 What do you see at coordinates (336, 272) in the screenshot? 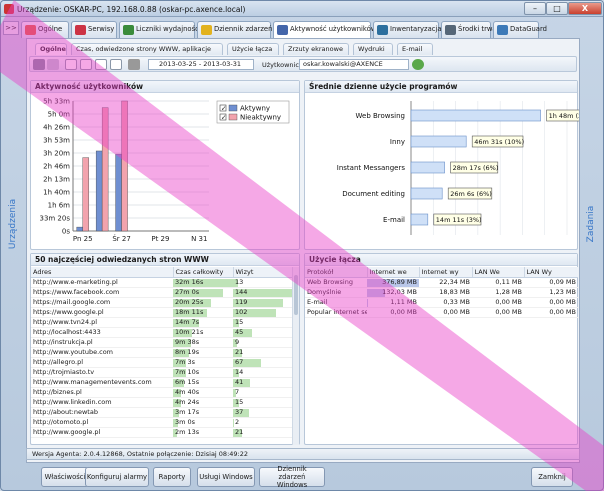
I see `column-header: Protokół` at bounding box center [336, 272].